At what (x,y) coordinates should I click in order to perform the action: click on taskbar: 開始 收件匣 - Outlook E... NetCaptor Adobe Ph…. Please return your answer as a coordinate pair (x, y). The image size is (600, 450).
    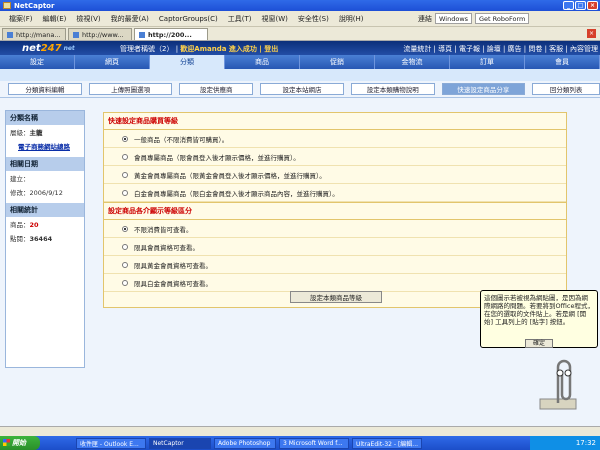
    Looking at the image, I should click on (300, 443).